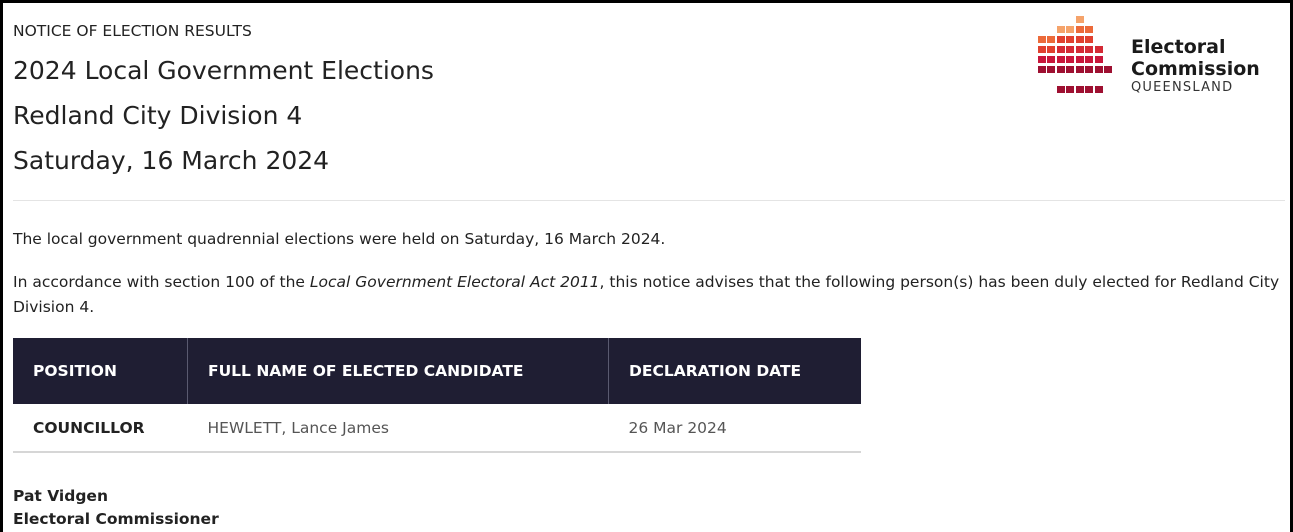 This screenshot has width=1293, height=532. What do you see at coordinates (454, 282) in the screenshot?
I see `act-name: Local Government Electoral Act 2011` at bounding box center [454, 282].